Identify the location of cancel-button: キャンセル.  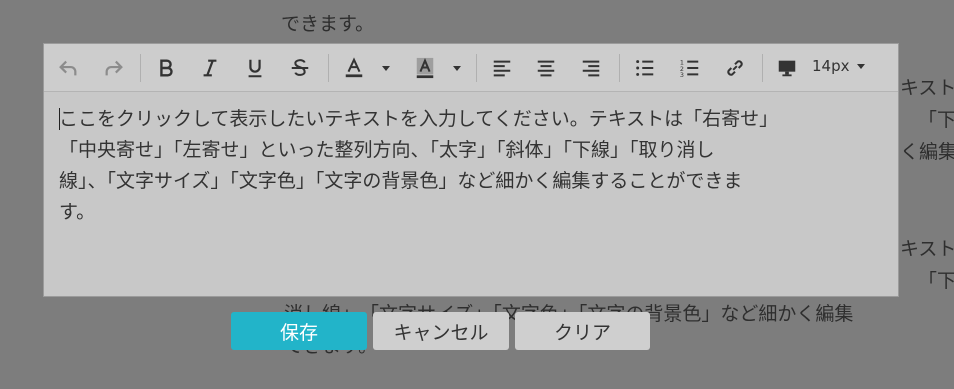
(441, 331).